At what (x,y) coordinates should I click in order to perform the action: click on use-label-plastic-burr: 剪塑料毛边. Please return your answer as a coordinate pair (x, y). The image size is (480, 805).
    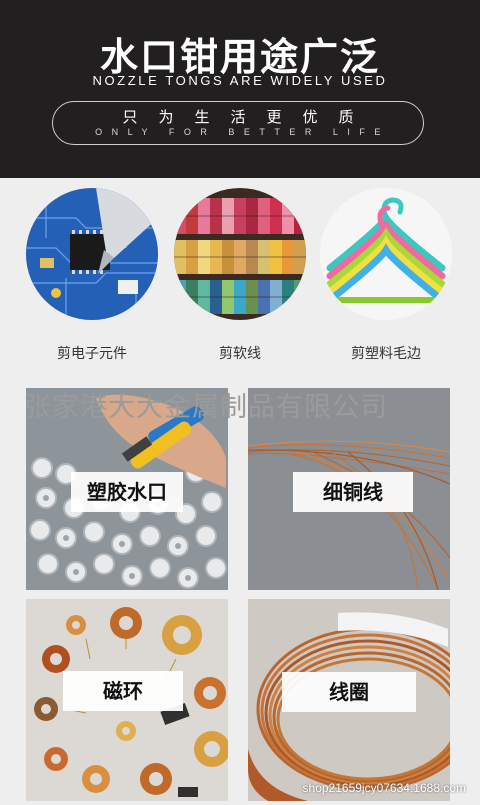
    Looking at the image, I should click on (386, 354).